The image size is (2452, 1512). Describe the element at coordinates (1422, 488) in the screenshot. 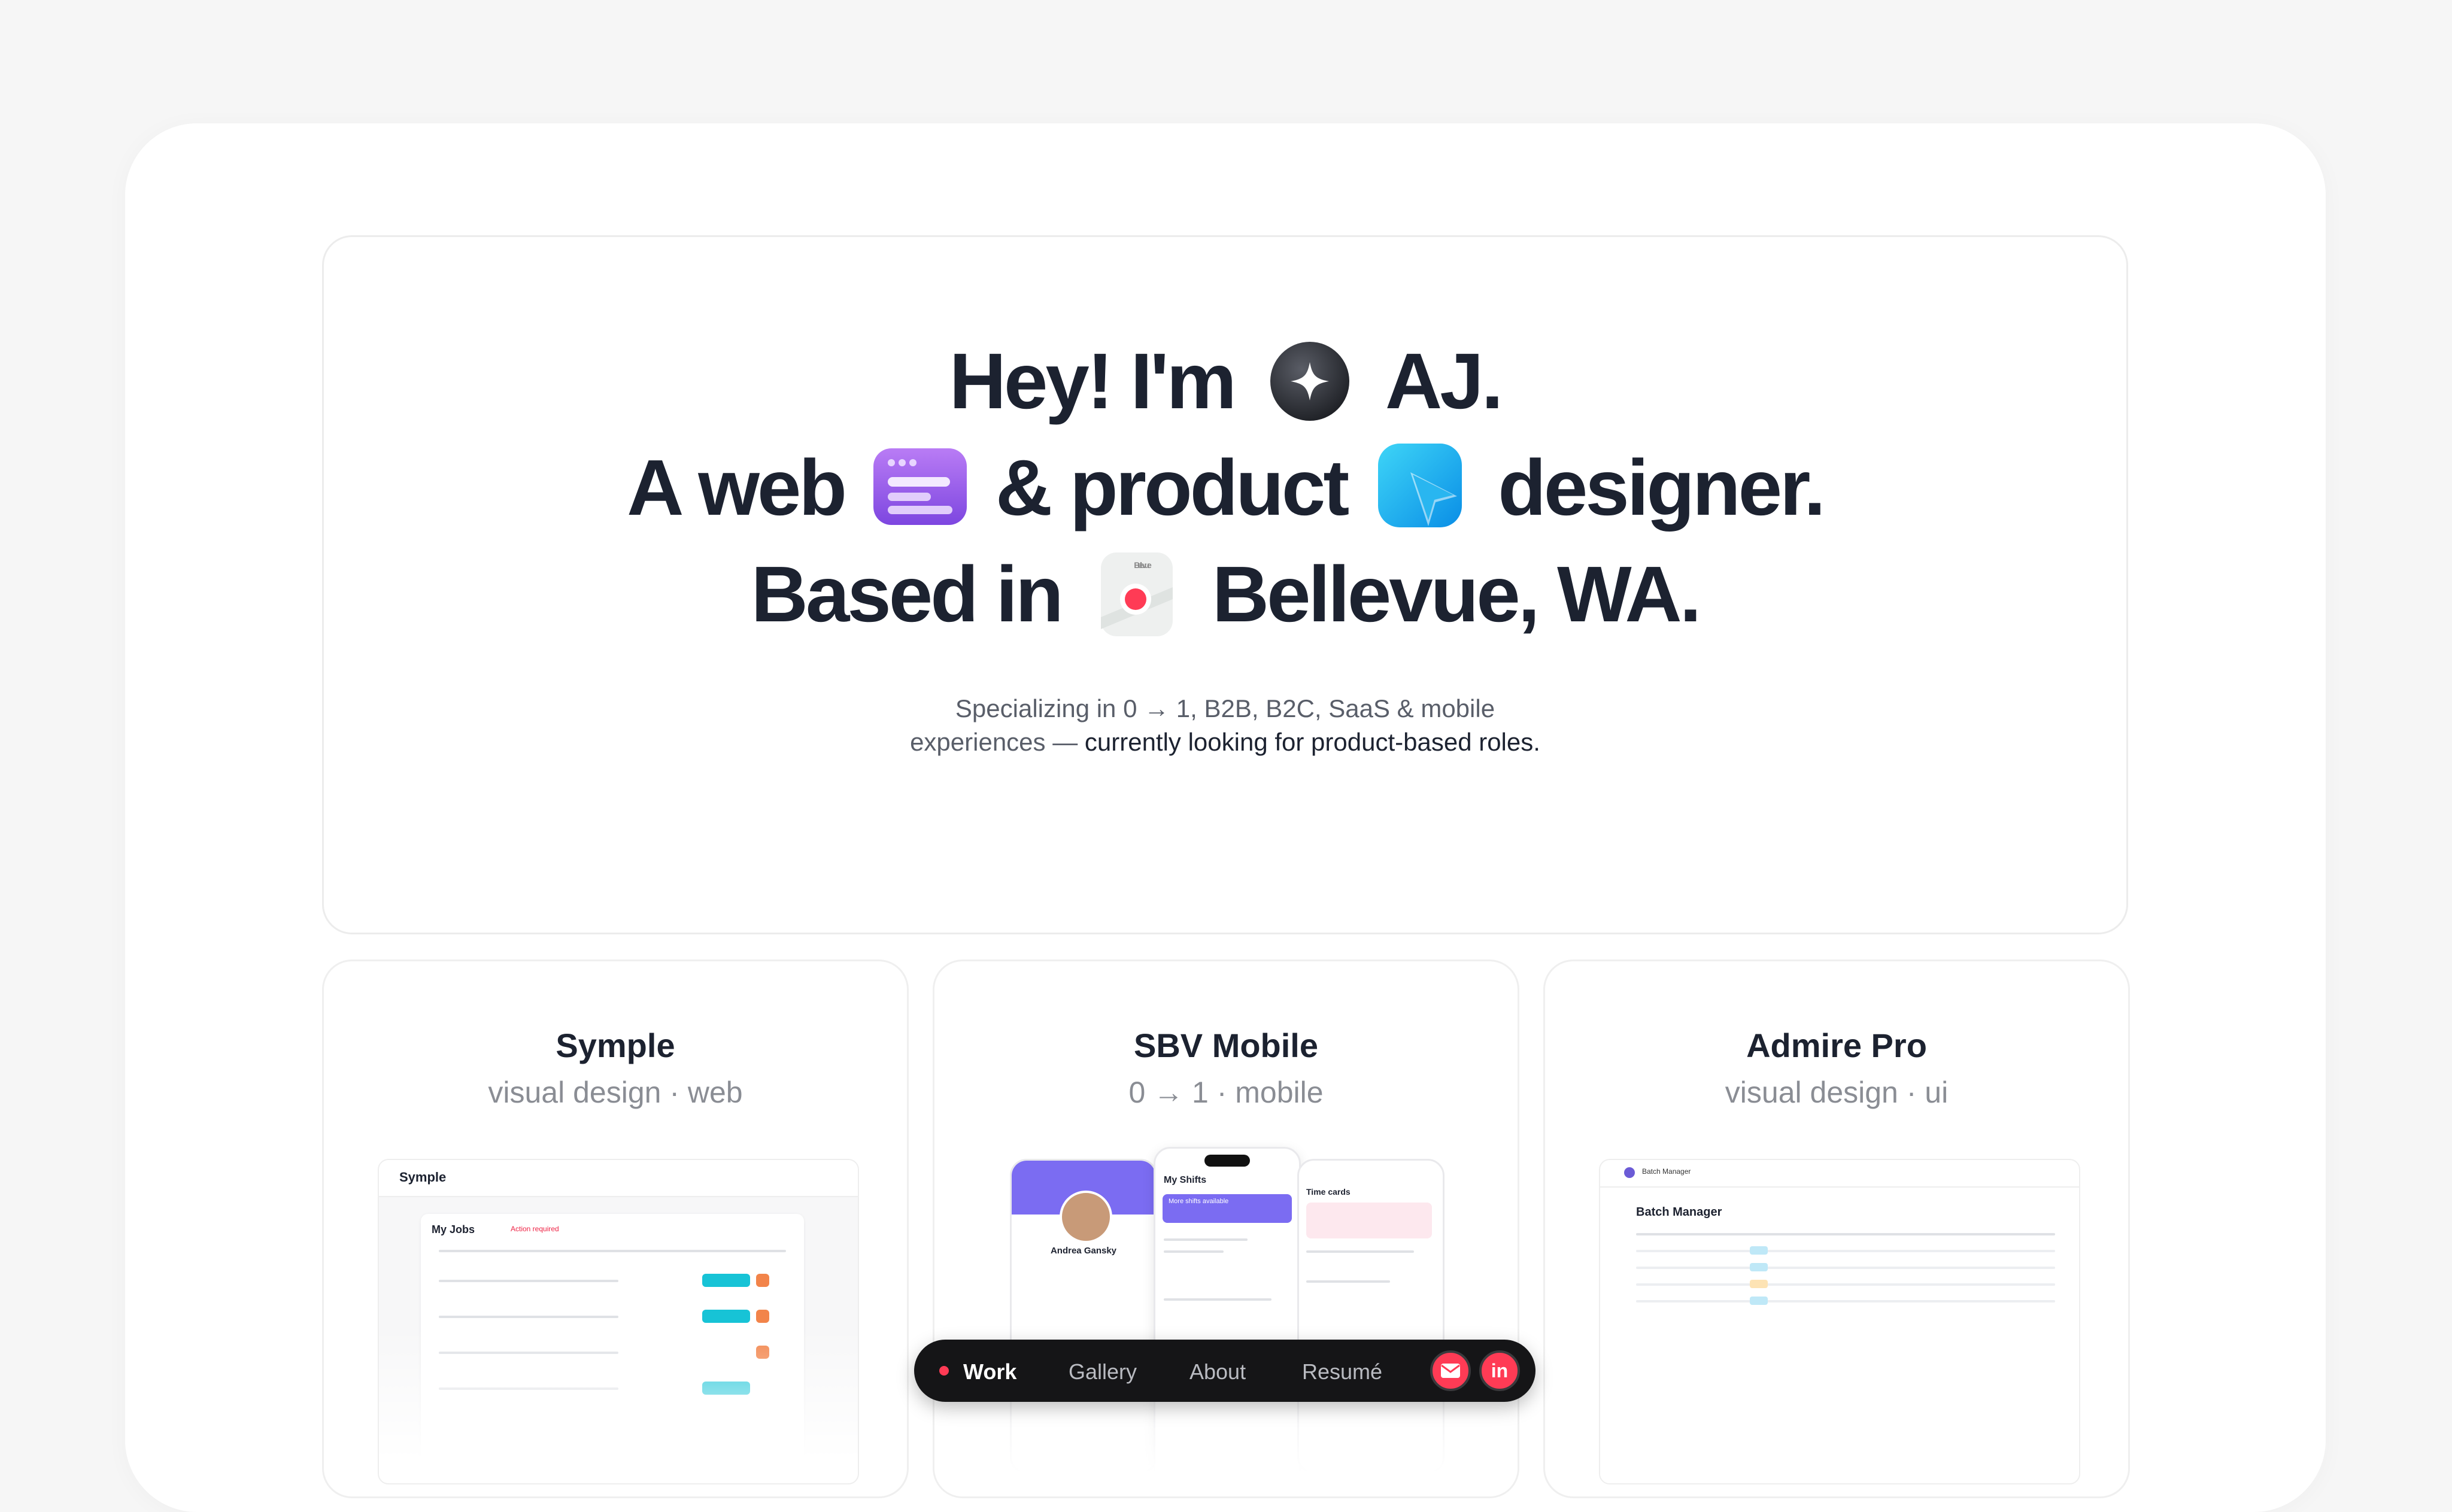

I see `cursor-pointer-icon` at that location.